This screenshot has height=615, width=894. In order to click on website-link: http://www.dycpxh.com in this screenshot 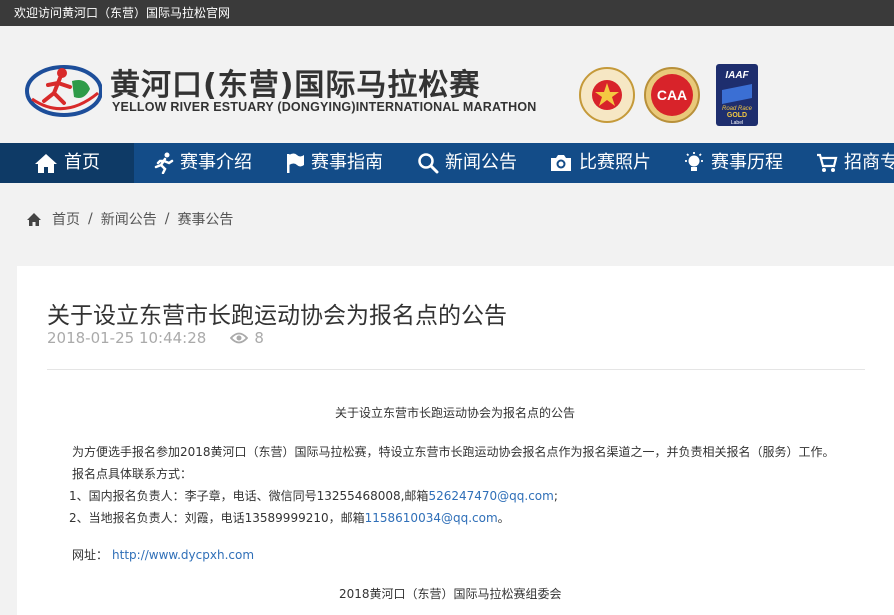, I will do `click(183, 555)`.